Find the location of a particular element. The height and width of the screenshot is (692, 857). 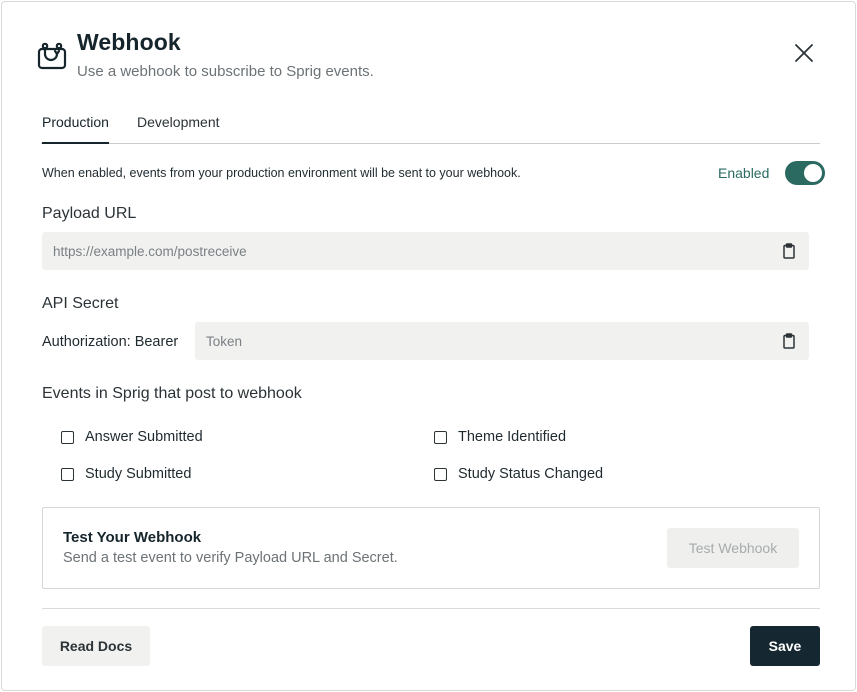

api-secret-label: API Secret is located at coordinates (80, 303).